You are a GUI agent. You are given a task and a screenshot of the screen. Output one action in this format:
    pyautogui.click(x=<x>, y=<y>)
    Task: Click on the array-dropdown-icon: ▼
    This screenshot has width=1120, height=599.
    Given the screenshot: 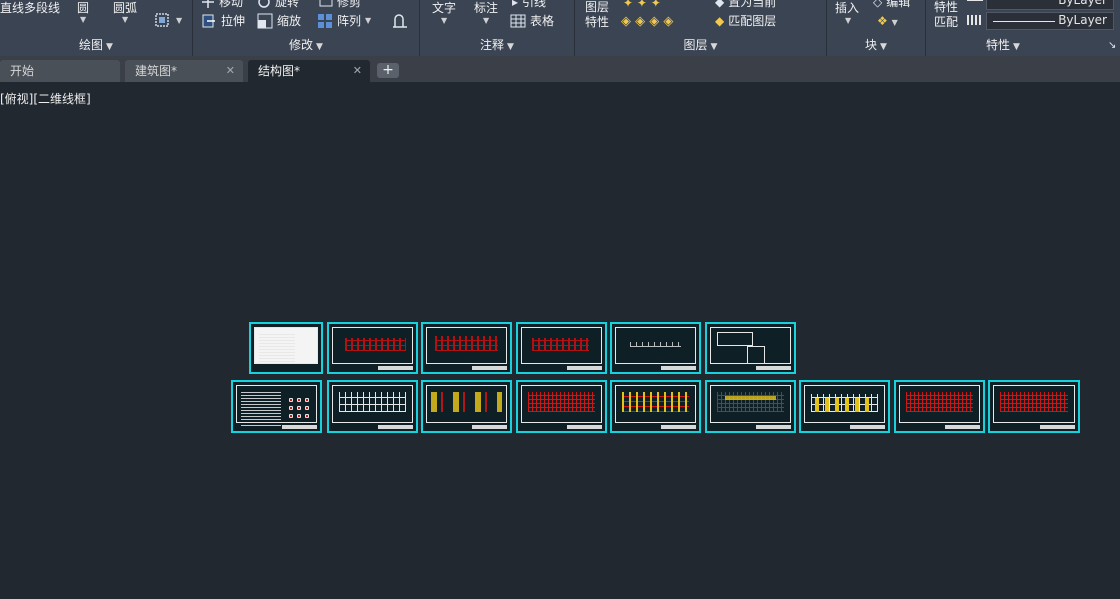 What is the action you would take?
    pyautogui.click(x=368, y=21)
    